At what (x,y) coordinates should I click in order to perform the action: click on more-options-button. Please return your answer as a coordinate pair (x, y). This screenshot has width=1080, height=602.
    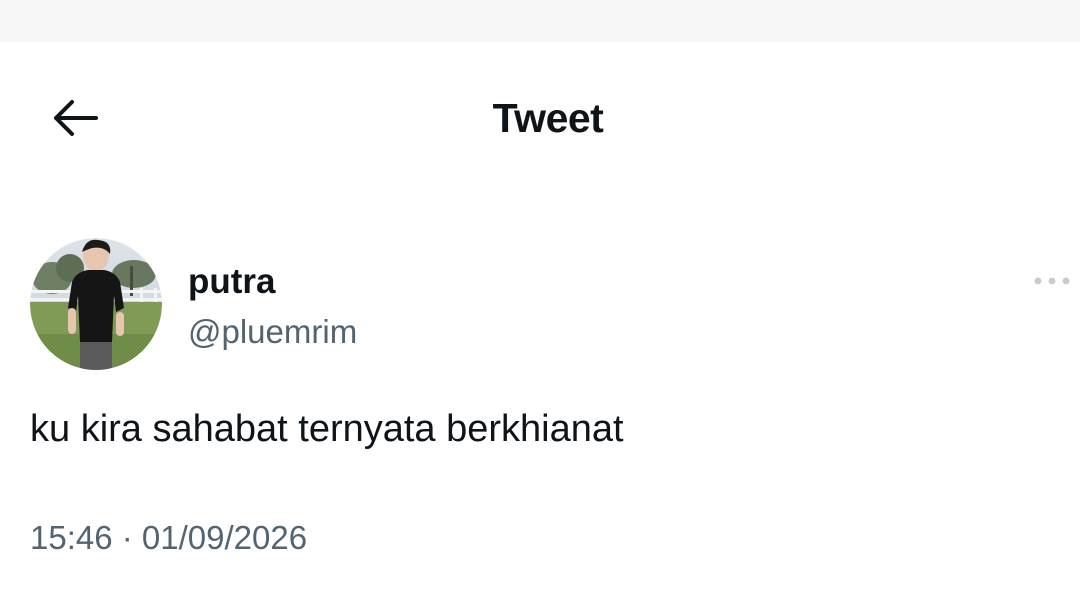
    Looking at the image, I should click on (1052, 281).